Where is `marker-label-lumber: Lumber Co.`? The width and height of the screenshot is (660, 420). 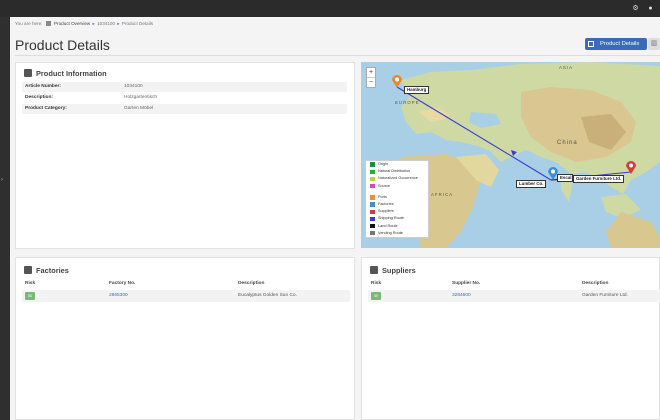
marker-label-lumber: Lumber Co. is located at coordinates (531, 184).